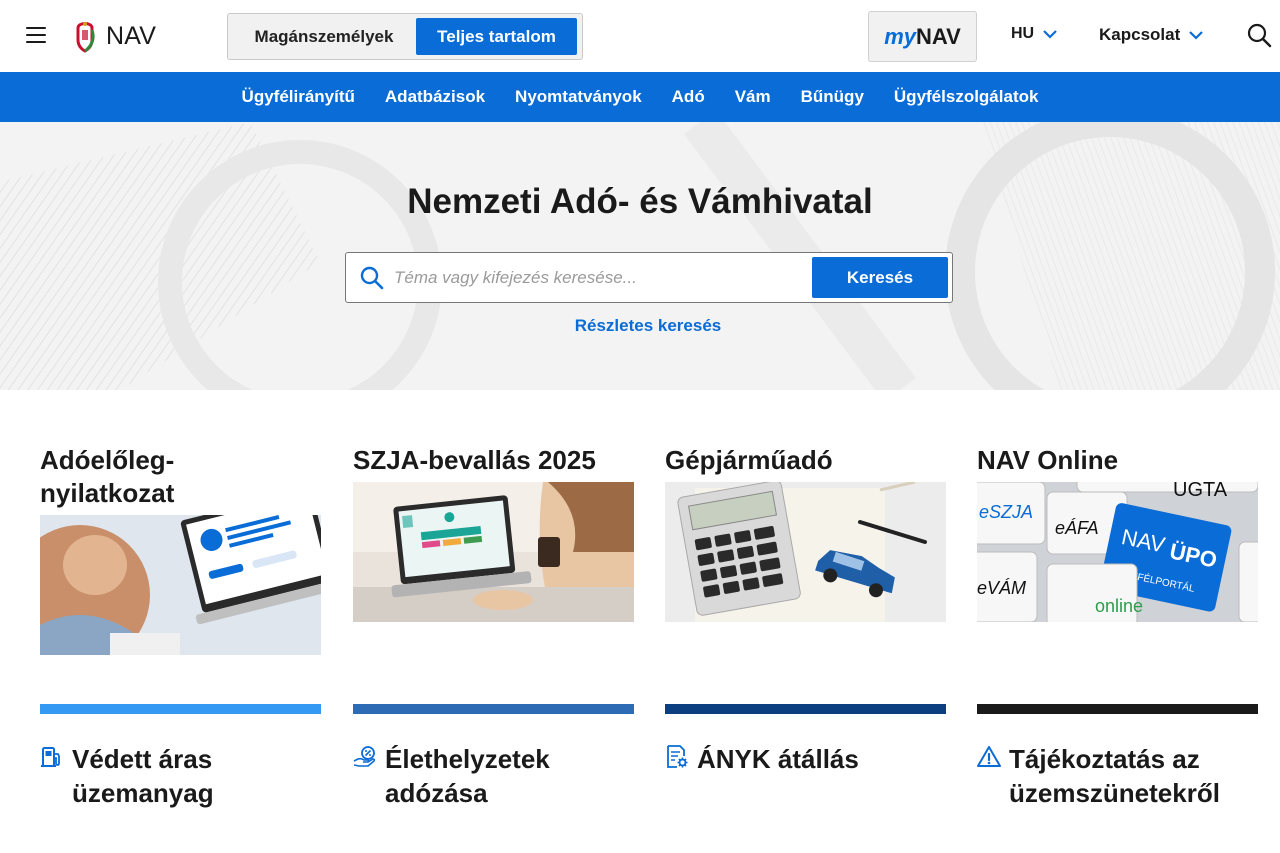 This screenshot has width=1280, height=853. I want to click on tile-title-line: üzemszünetekről, so click(1114, 793).